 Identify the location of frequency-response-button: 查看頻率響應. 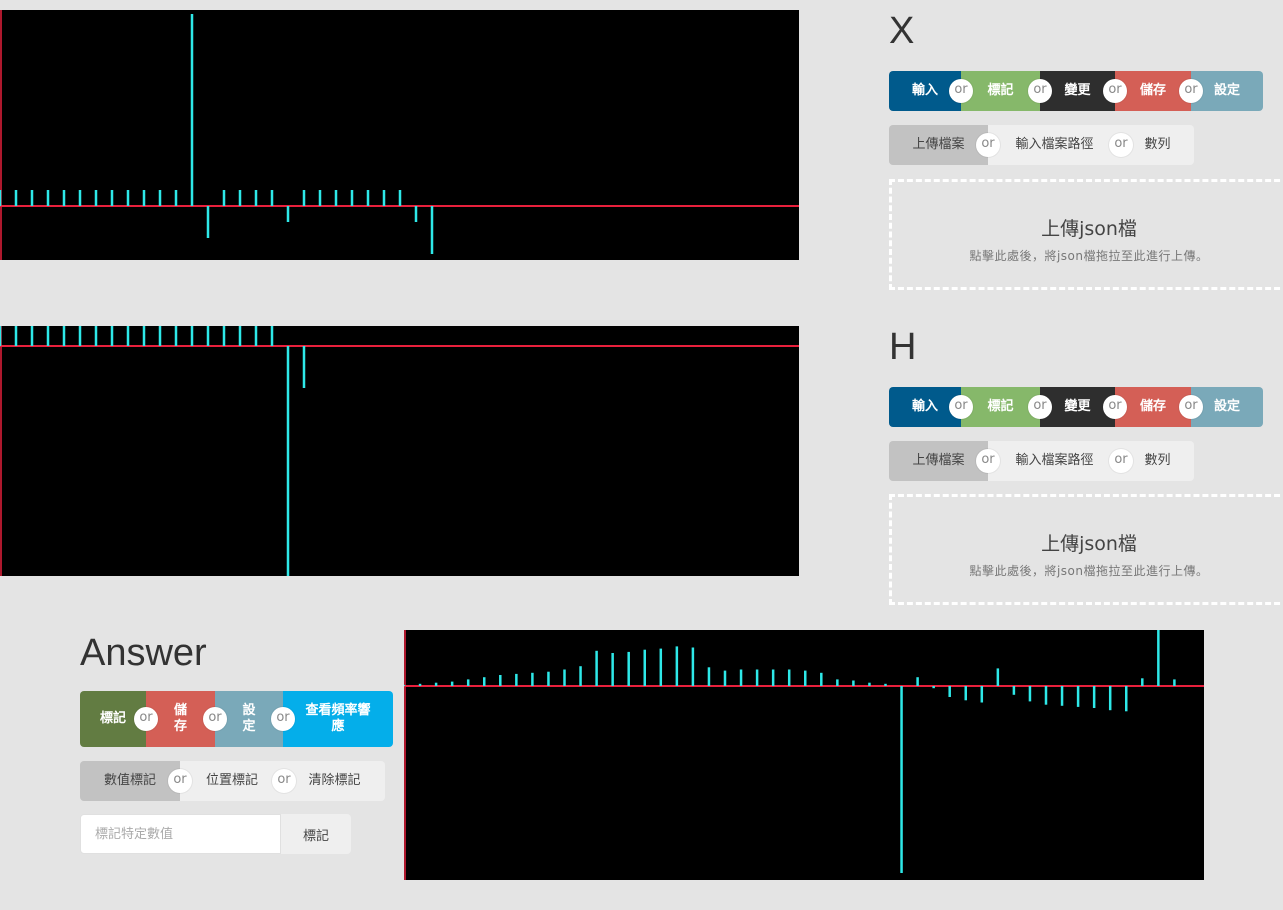
(338, 719).